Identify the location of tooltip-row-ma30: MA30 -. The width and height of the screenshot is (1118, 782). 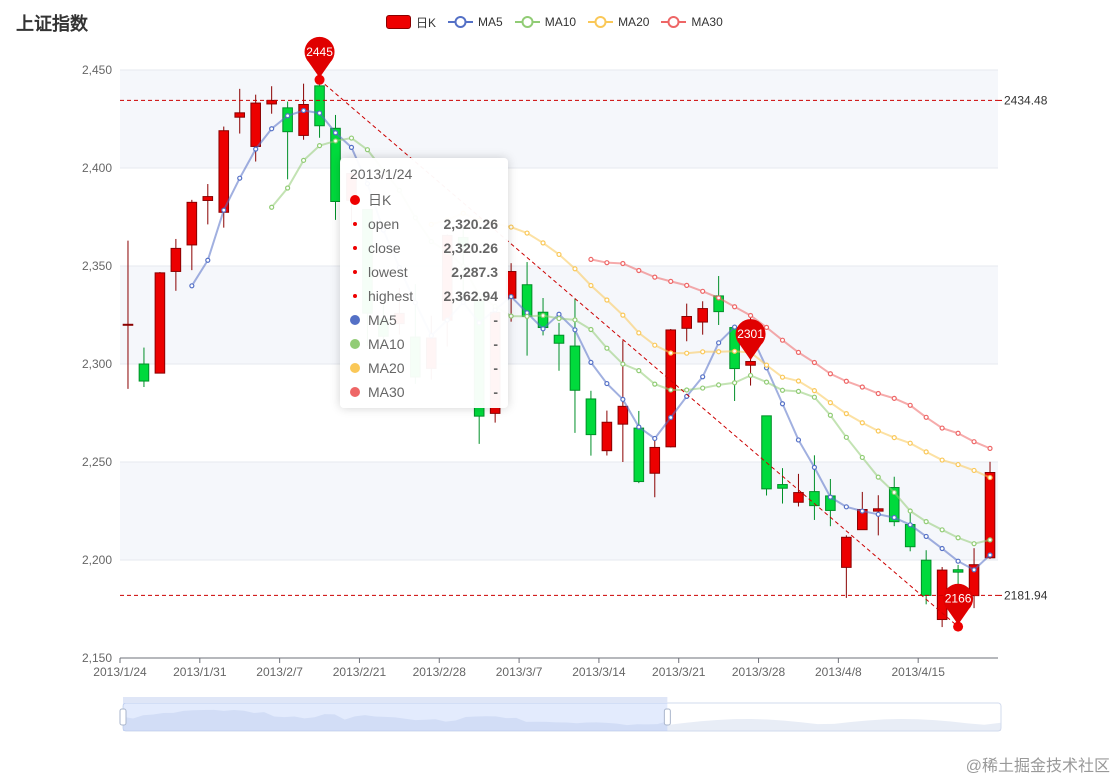
(424, 392).